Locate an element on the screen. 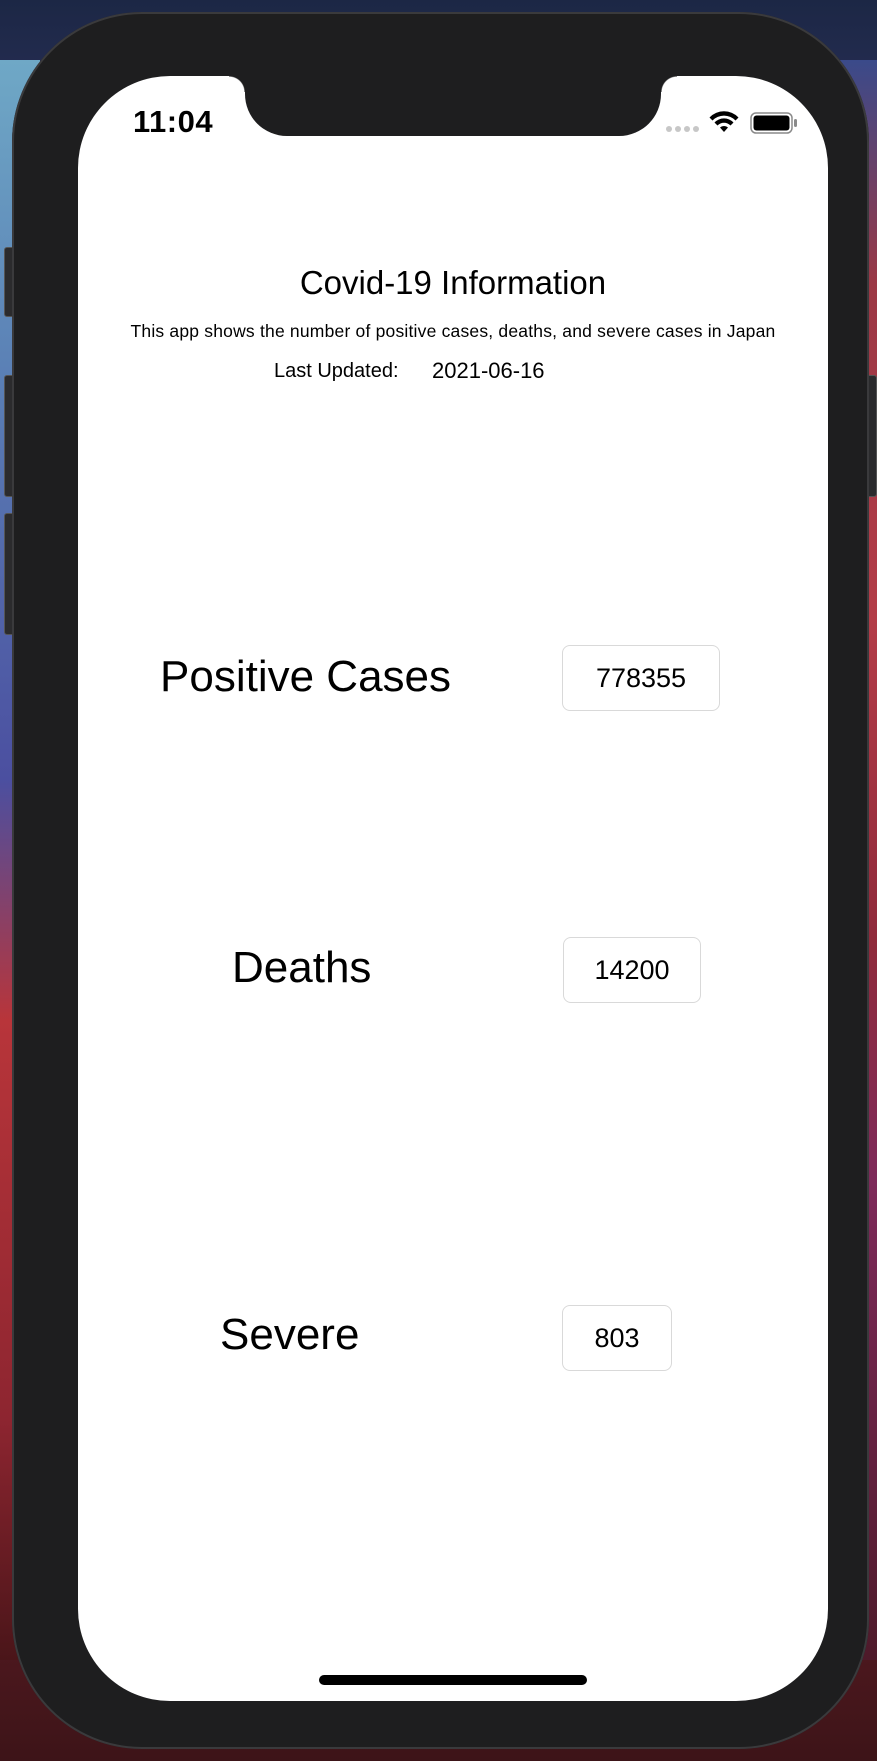 Image resolution: width=877 pixels, height=1761 pixels. last-updated-value: 2021-06-16 is located at coordinates (488, 370).